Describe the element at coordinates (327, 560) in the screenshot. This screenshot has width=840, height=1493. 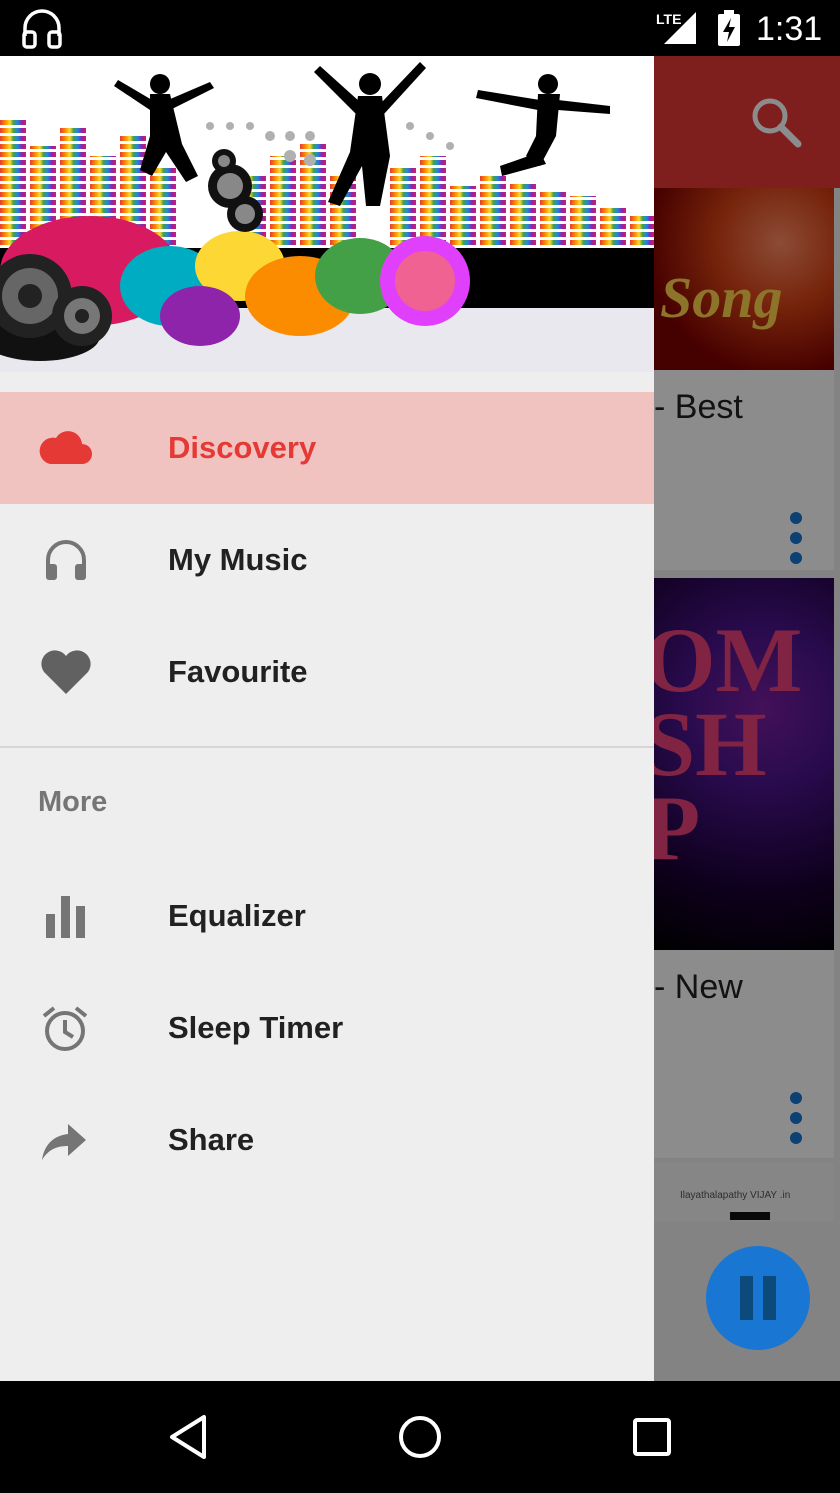
I see `drawer-item-my-music: My Music` at that location.